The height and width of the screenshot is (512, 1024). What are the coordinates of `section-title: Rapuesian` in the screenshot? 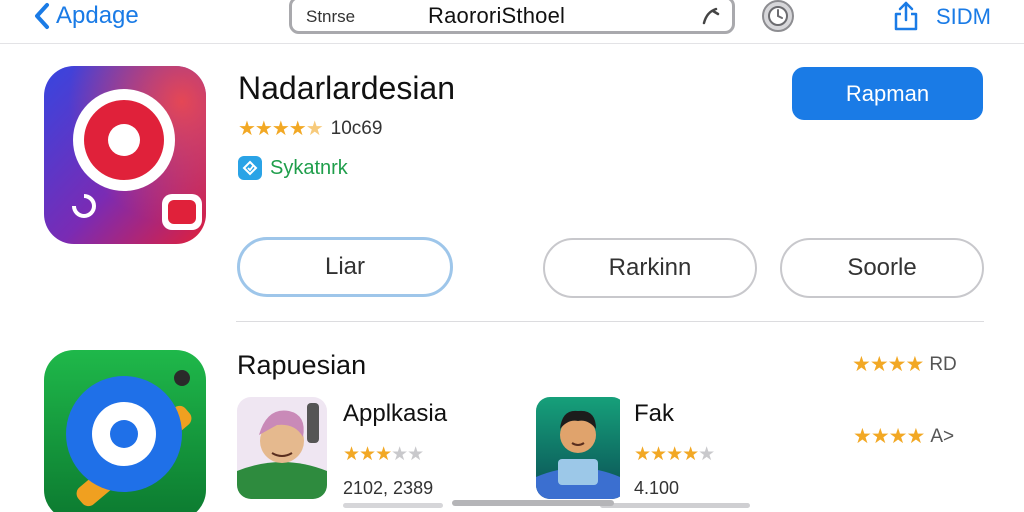 It's located at (302, 365).